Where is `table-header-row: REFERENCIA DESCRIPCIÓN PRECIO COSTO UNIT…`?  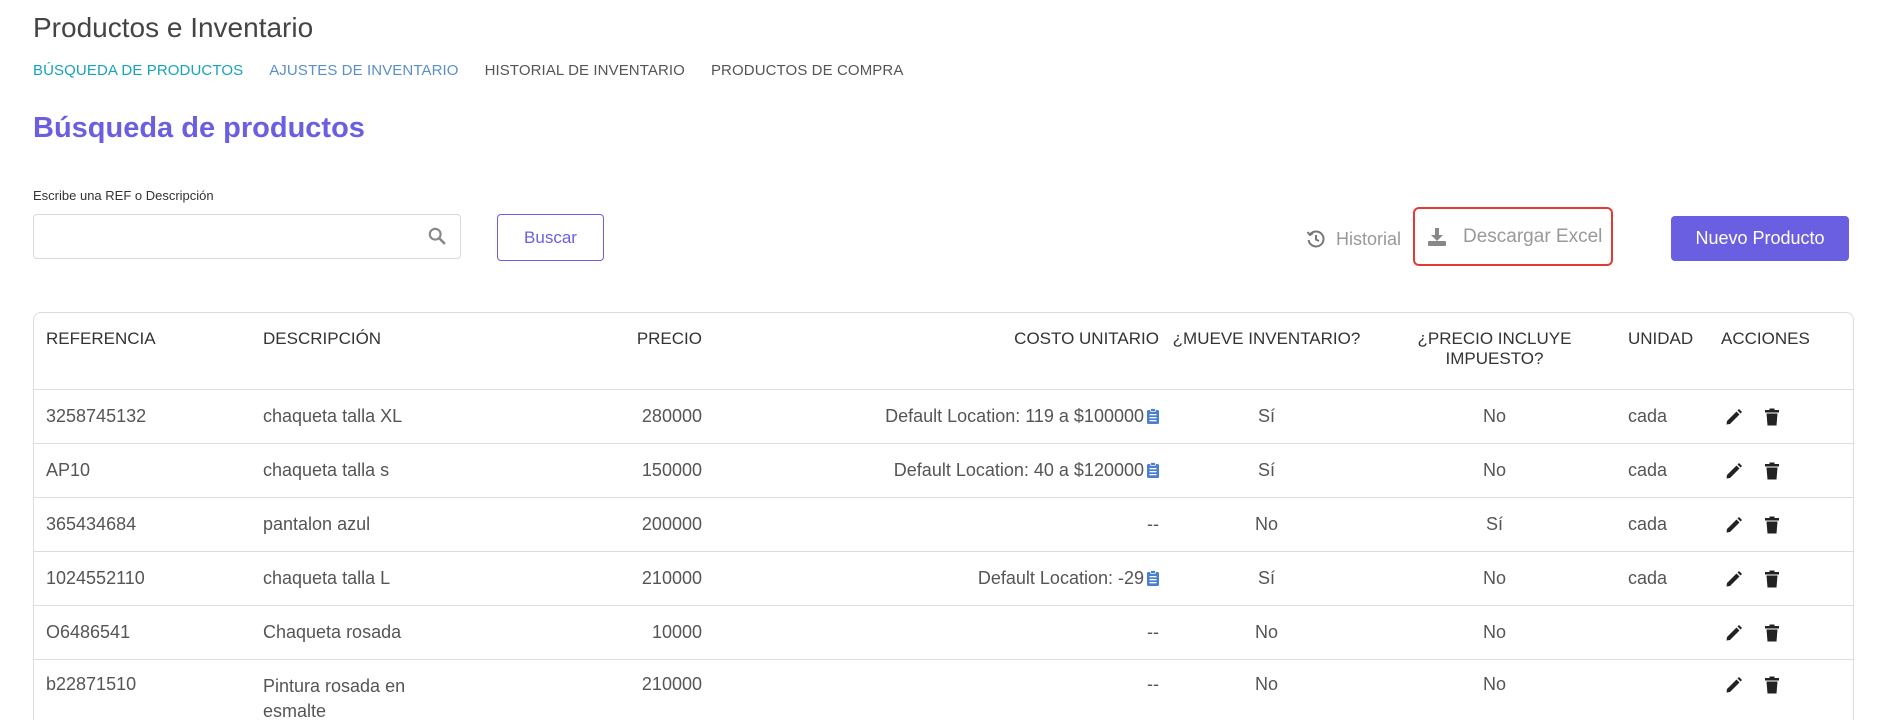 table-header-row: REFERENCIA DESCRIPCIÓN PRECIO COSTO UNIT… is located at coordinates (943, 351).